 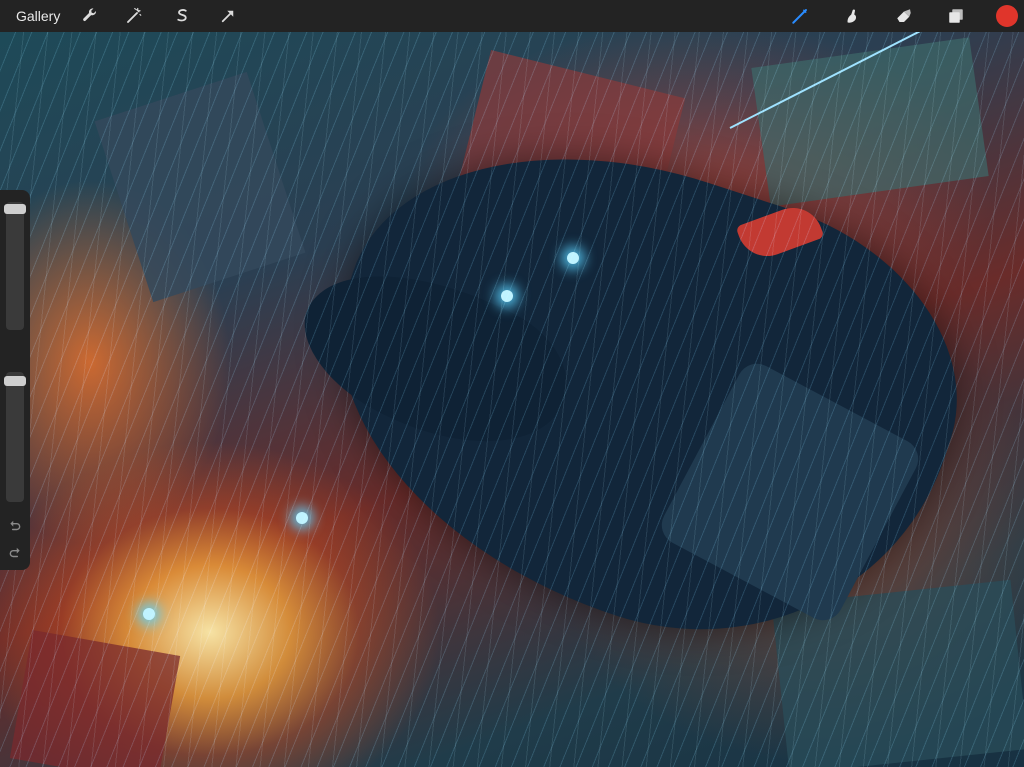 I want to click on redo-icon, so click(x=15, y=553).